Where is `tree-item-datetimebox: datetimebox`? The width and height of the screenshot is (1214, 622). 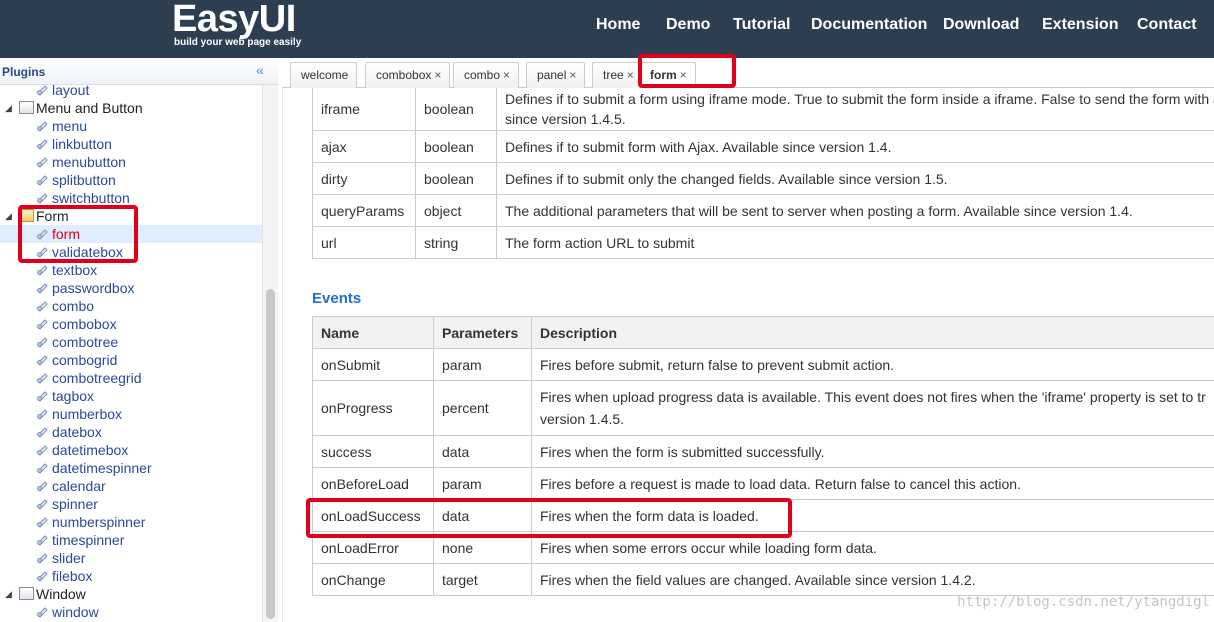
tree-item-datetimebox: datetimebox is located at coordinates (131, 450).